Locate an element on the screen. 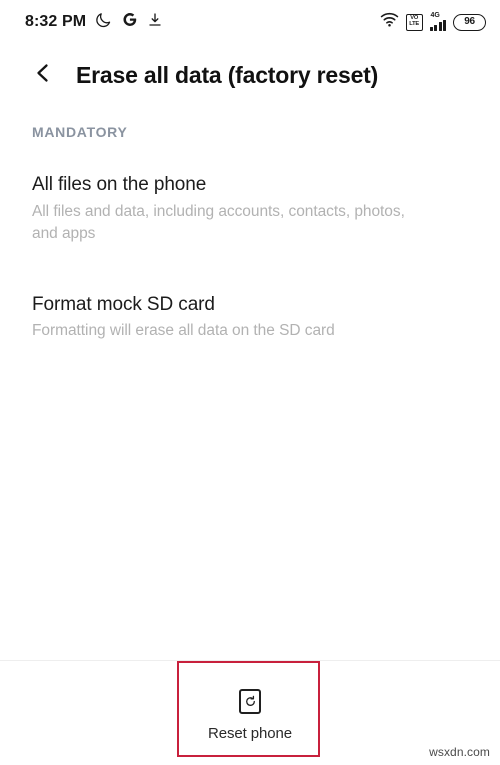 This screenshot has width=500, height=765. wifi-icon is located at coordinates (389, 22).